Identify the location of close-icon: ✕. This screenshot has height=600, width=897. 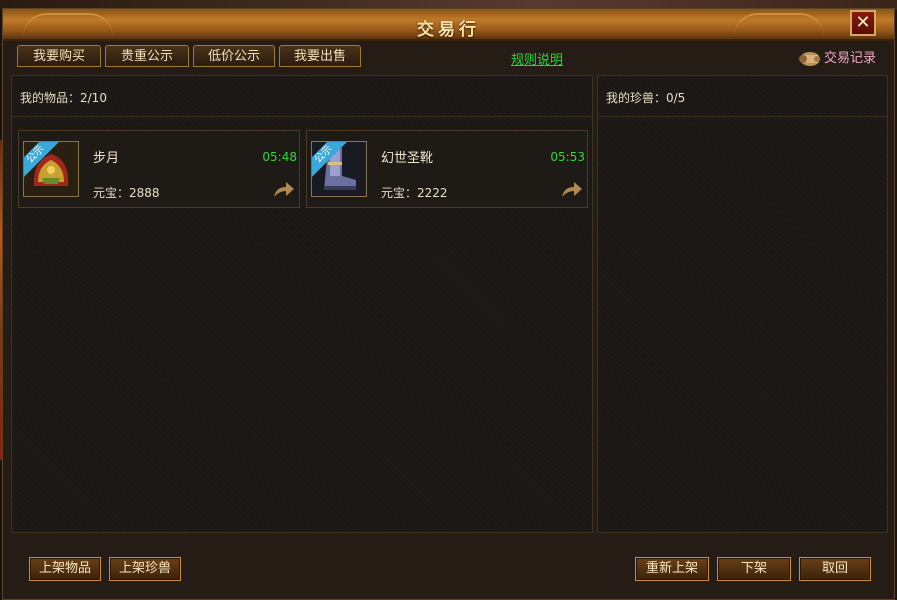
(863, 22).